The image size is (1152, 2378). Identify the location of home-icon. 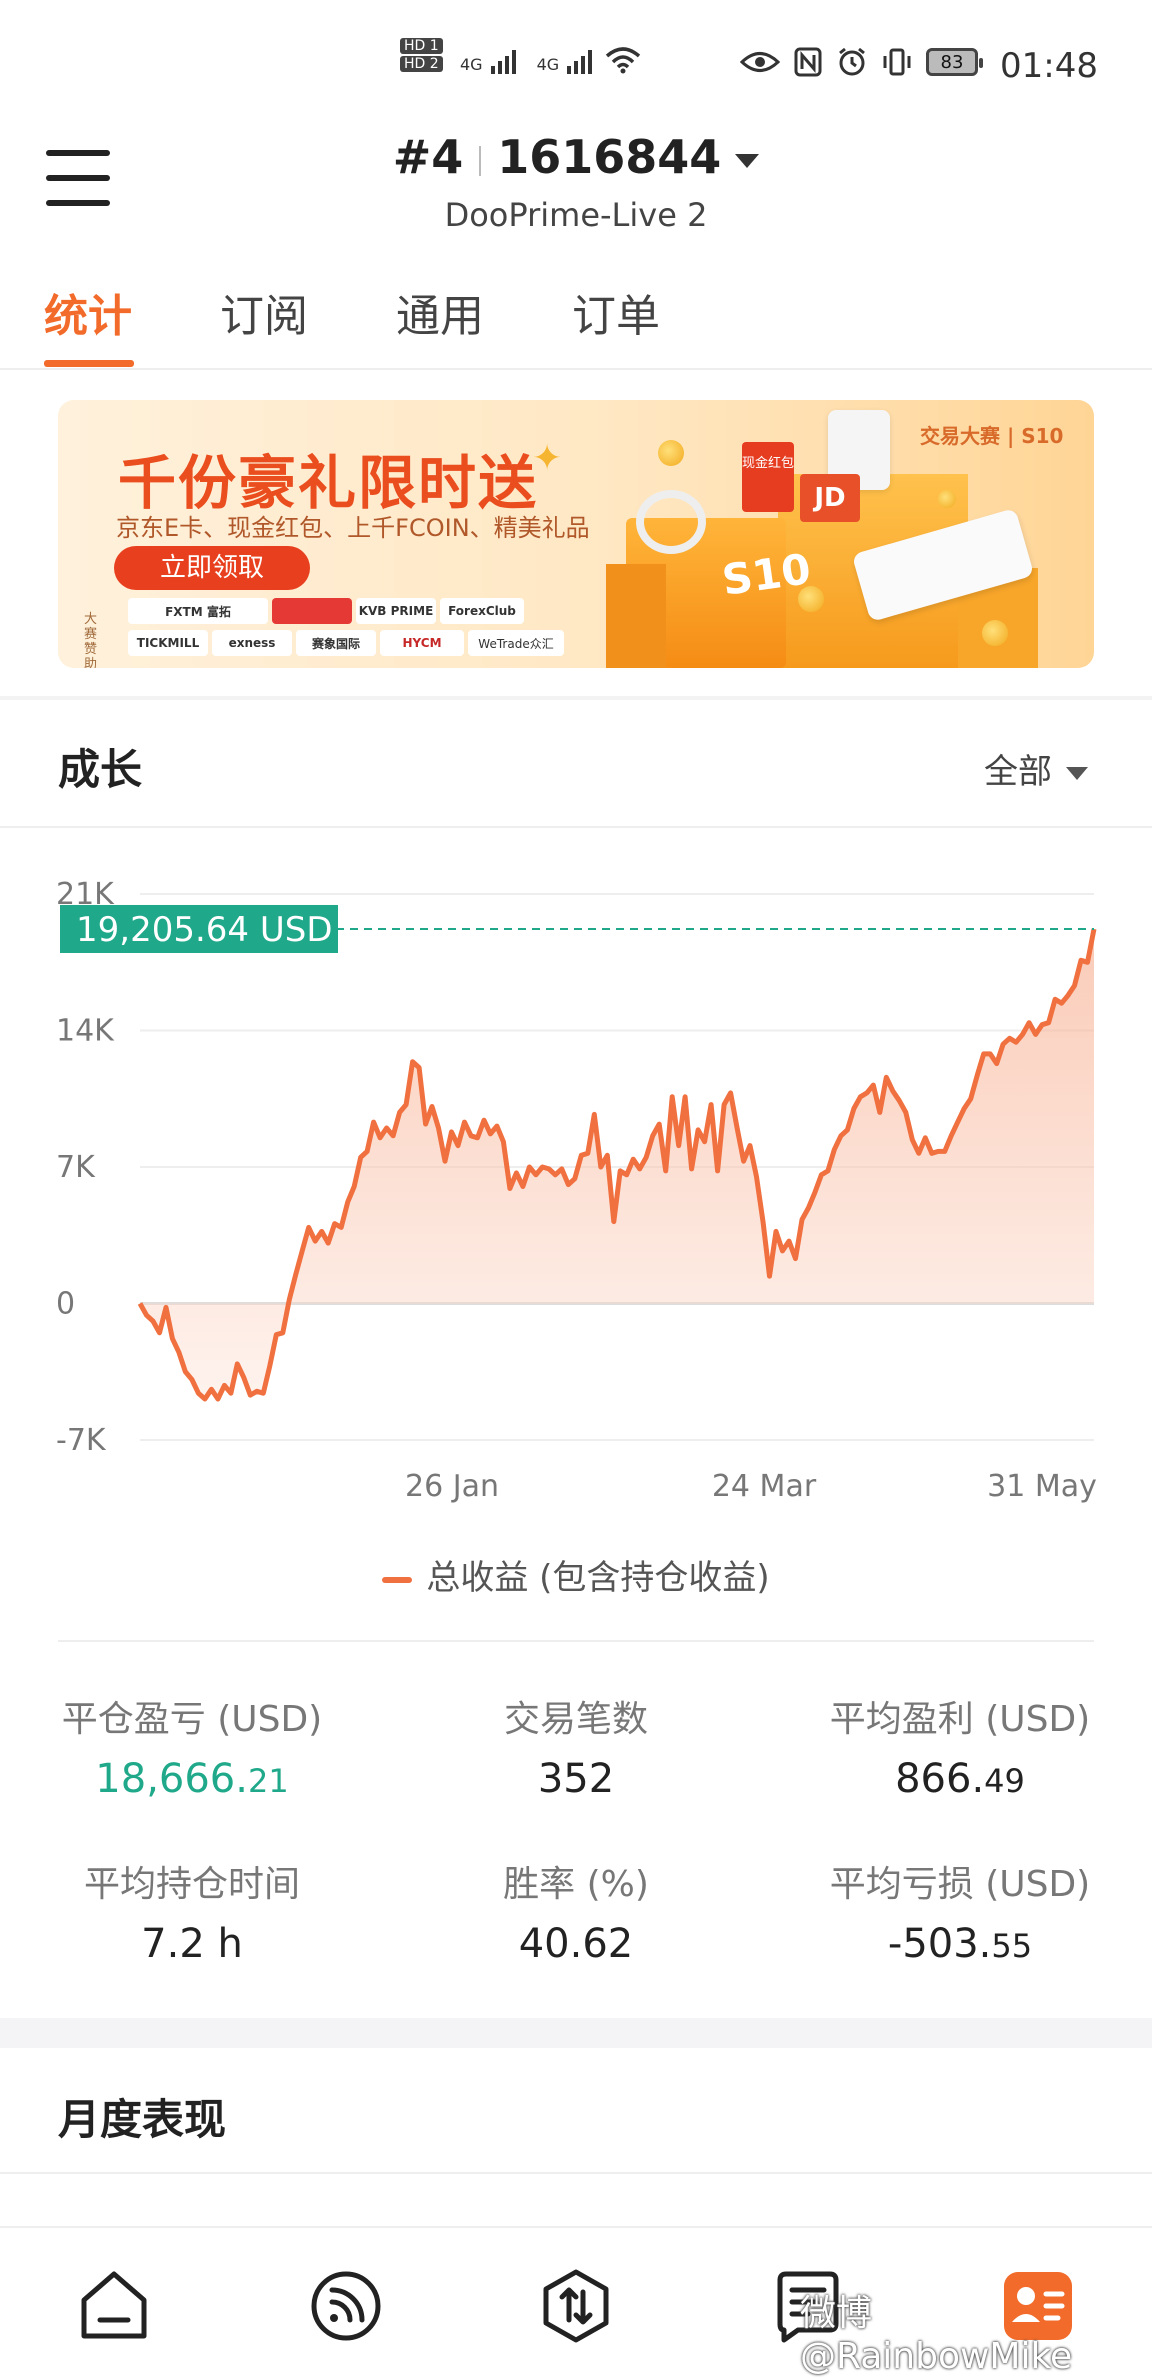
(114, 2306).